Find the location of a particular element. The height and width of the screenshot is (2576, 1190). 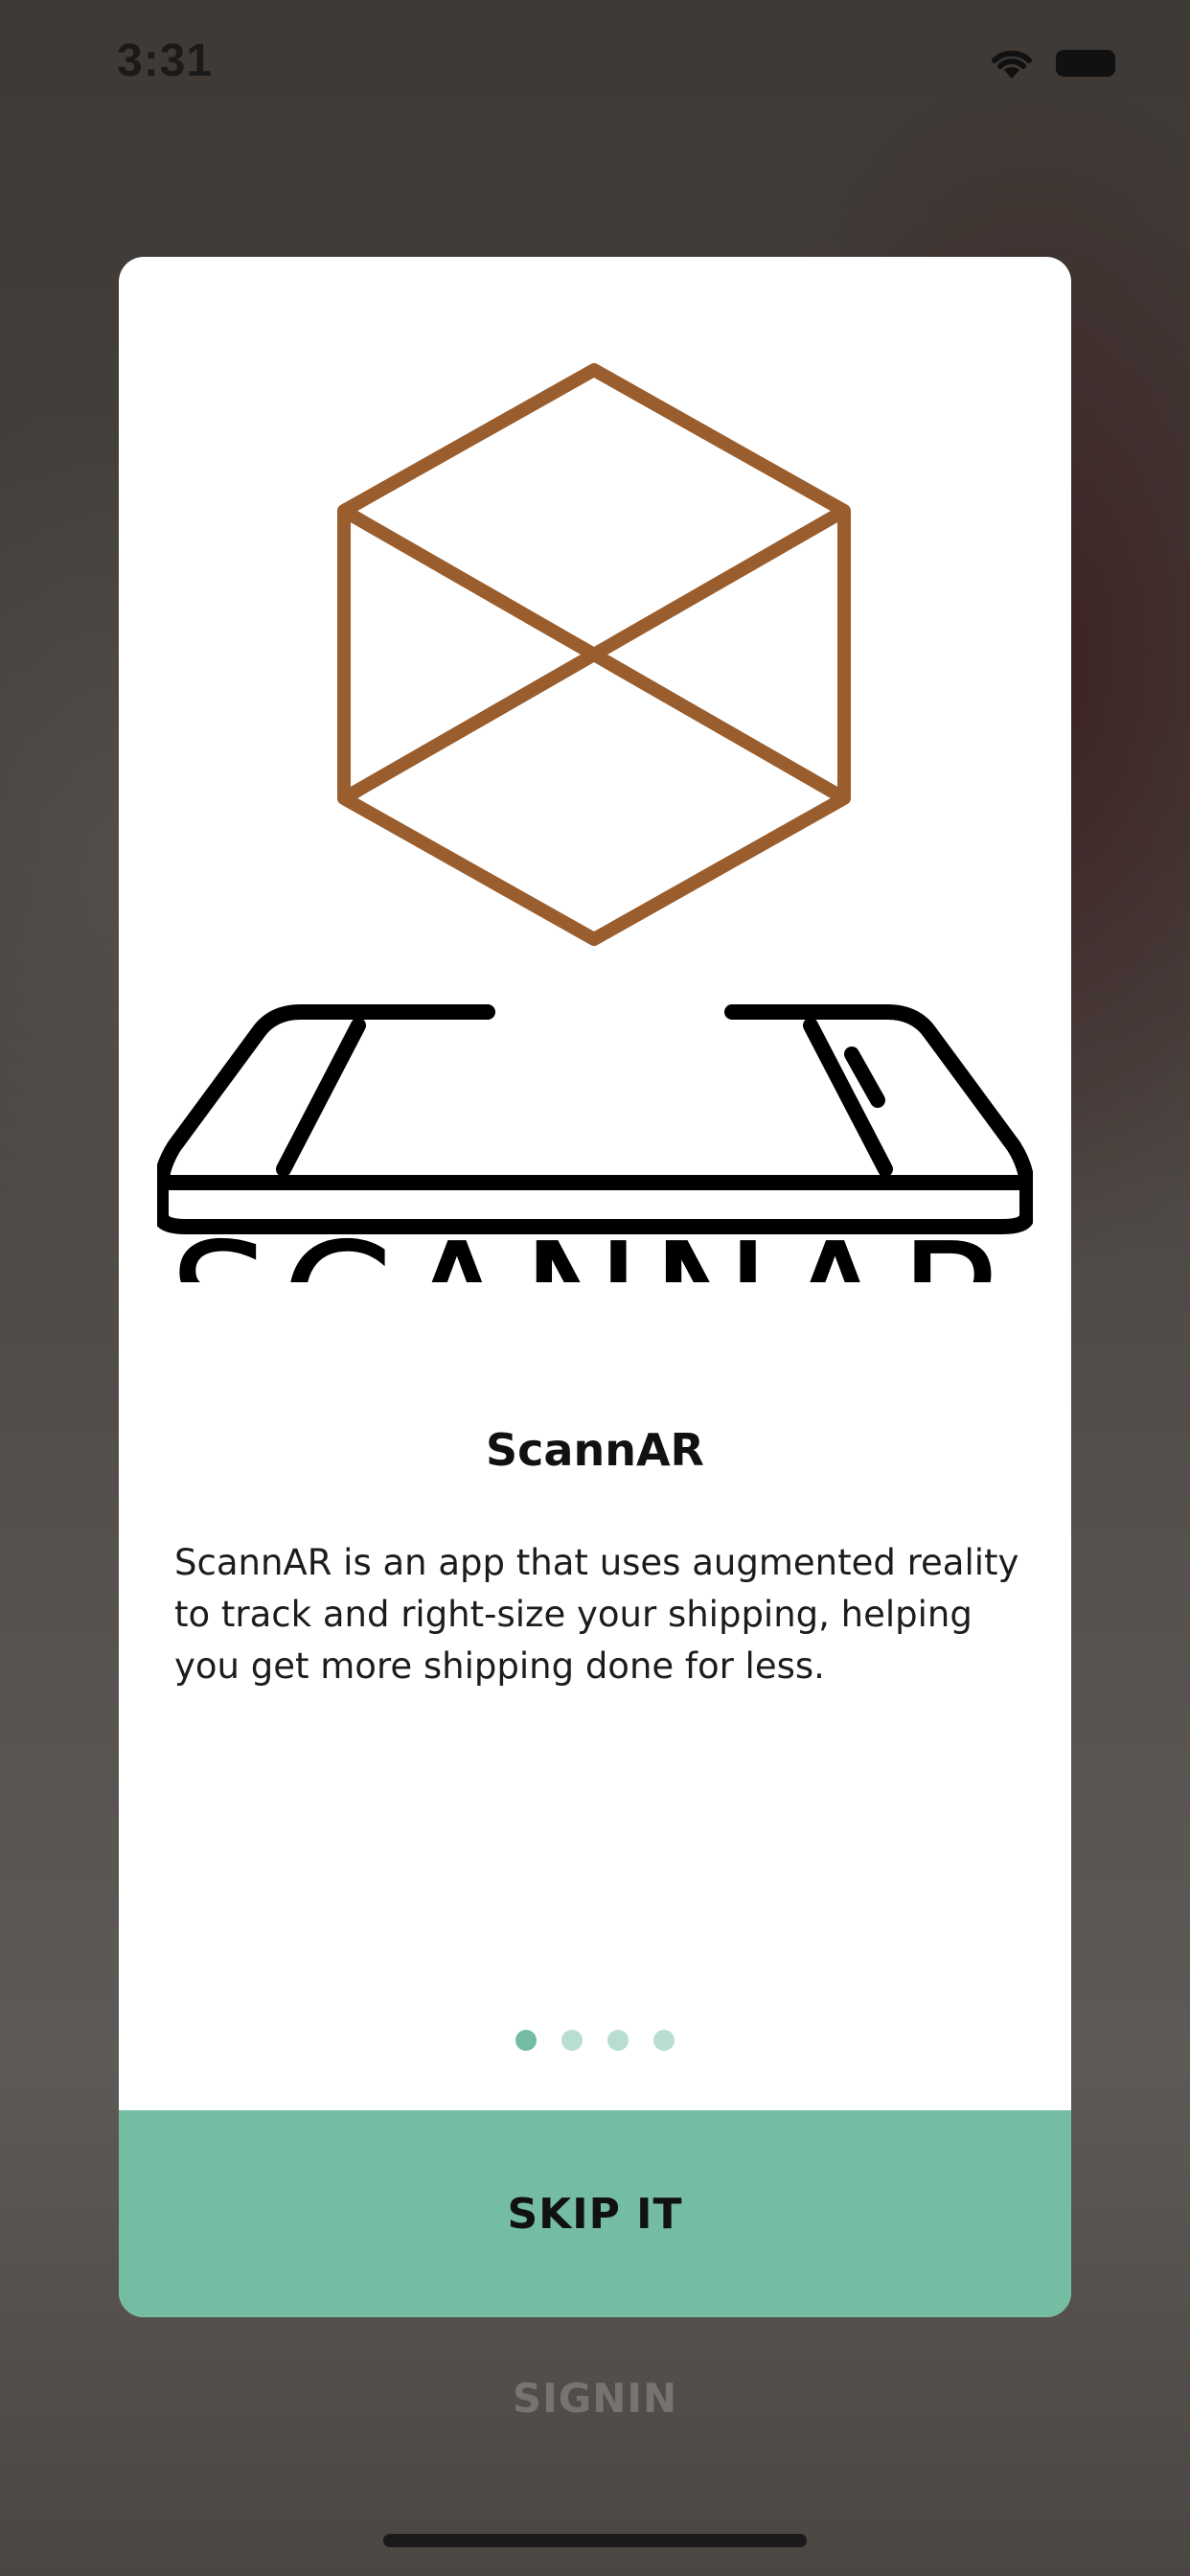

card-title: ScannAR is located at coordinates (595, 1450).